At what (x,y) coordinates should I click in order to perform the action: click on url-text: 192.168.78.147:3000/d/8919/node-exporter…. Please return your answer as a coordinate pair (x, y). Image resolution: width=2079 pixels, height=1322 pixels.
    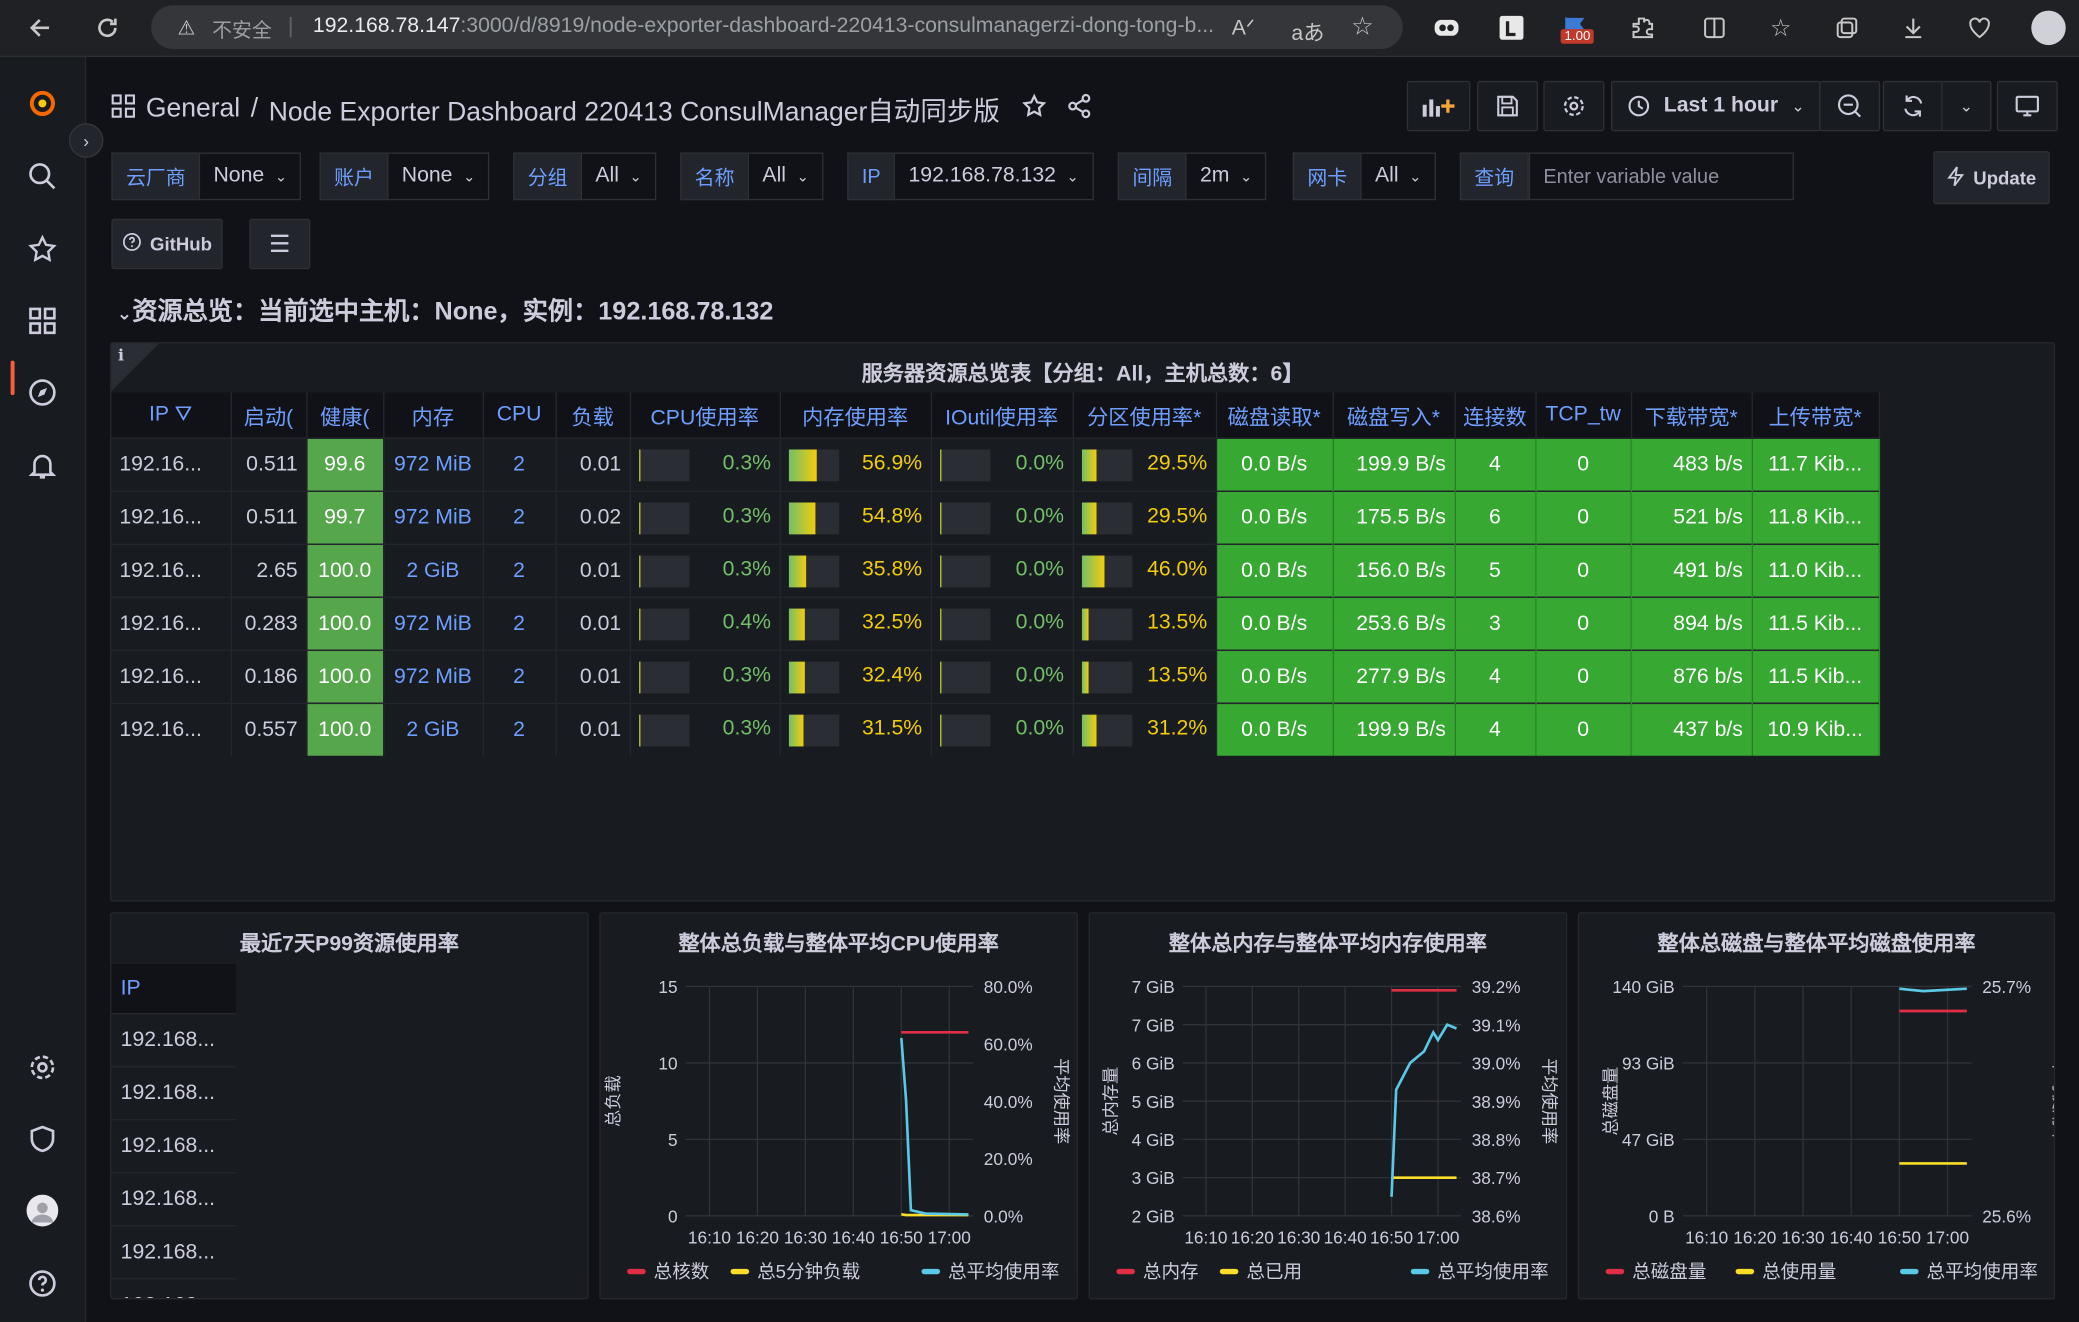
    Looking at the image, I should click on (763, 27).